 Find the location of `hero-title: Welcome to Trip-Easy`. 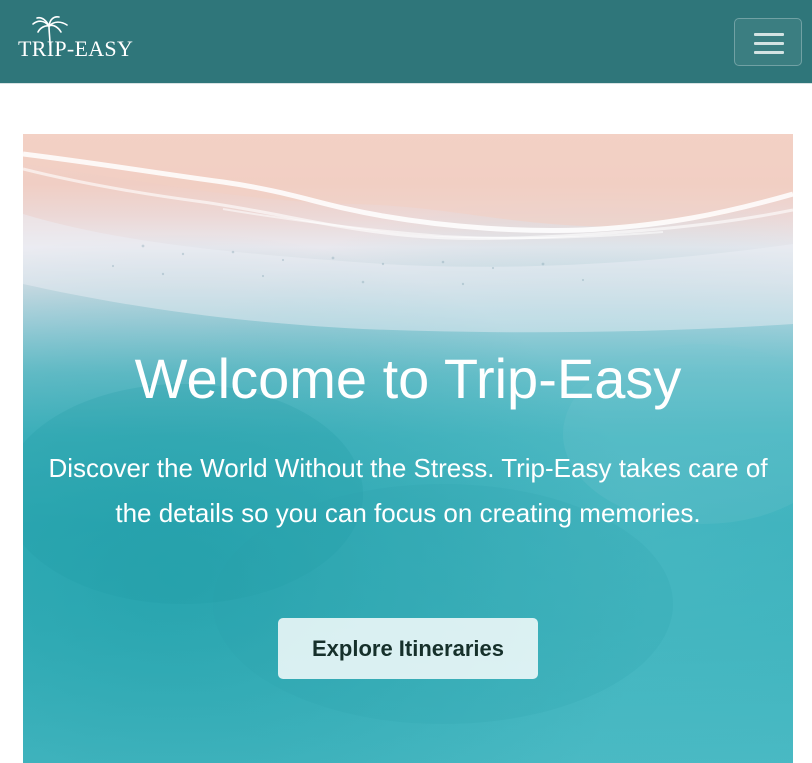

hero-title: Welcome to Trip-Easy is located at coordinates (408, 378).